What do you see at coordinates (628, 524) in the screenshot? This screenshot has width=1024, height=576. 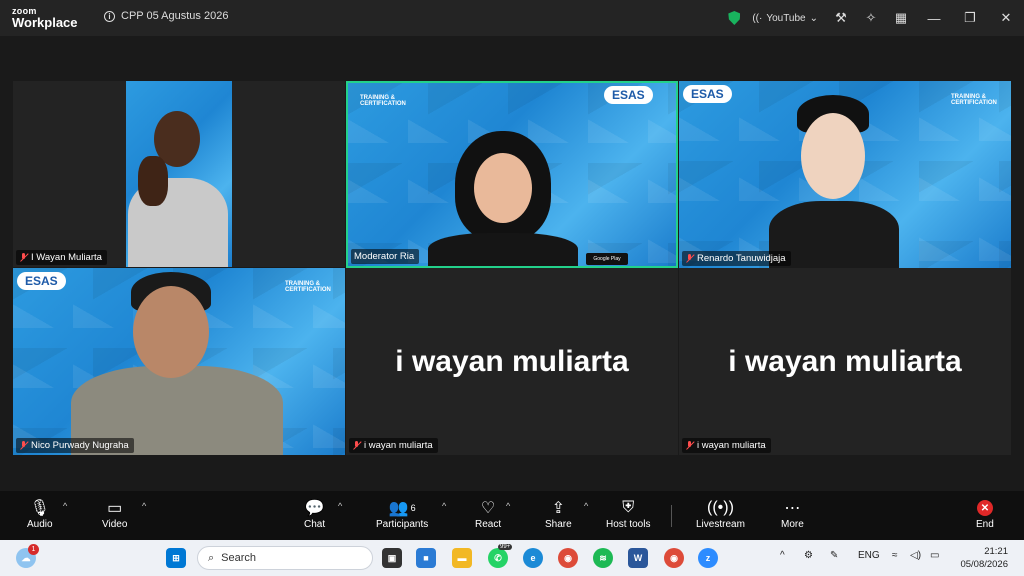 I see `host-tools-label: Host tools` at bounding box center [628, 524].